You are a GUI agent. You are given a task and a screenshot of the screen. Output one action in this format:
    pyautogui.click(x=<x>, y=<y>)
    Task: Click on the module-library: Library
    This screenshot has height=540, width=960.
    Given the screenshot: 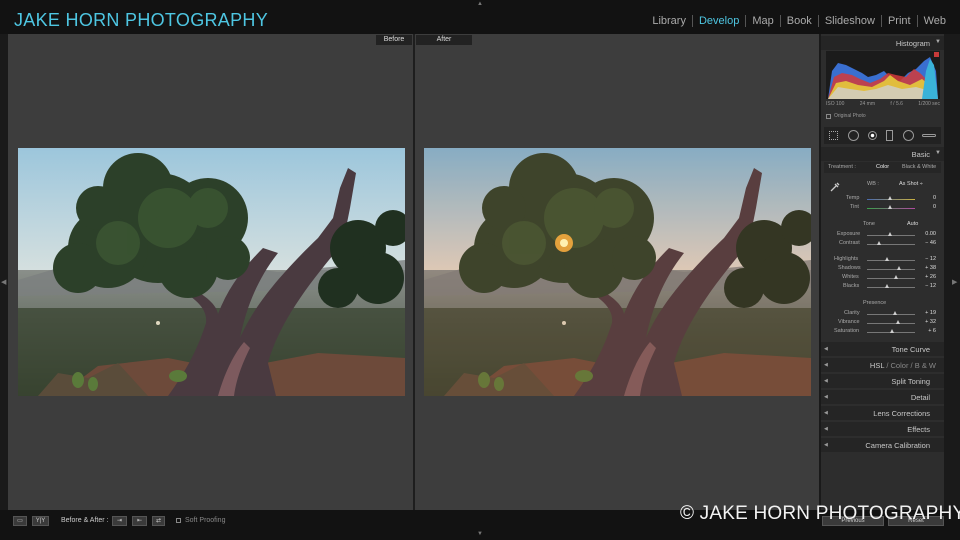 What is the action you would take?
    pyautogui.click(x=669, y=21)
    